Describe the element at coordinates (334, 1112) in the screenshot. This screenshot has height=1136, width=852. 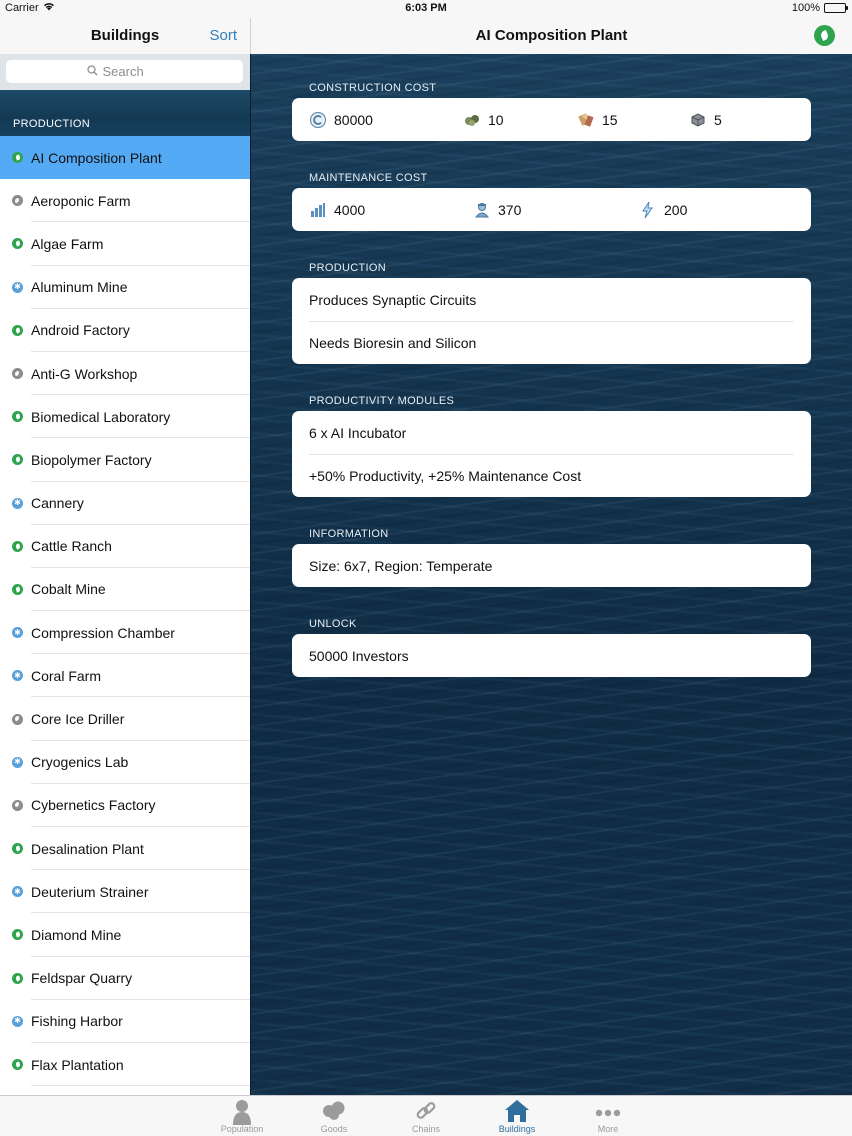
I see `goods-icon` at that location.